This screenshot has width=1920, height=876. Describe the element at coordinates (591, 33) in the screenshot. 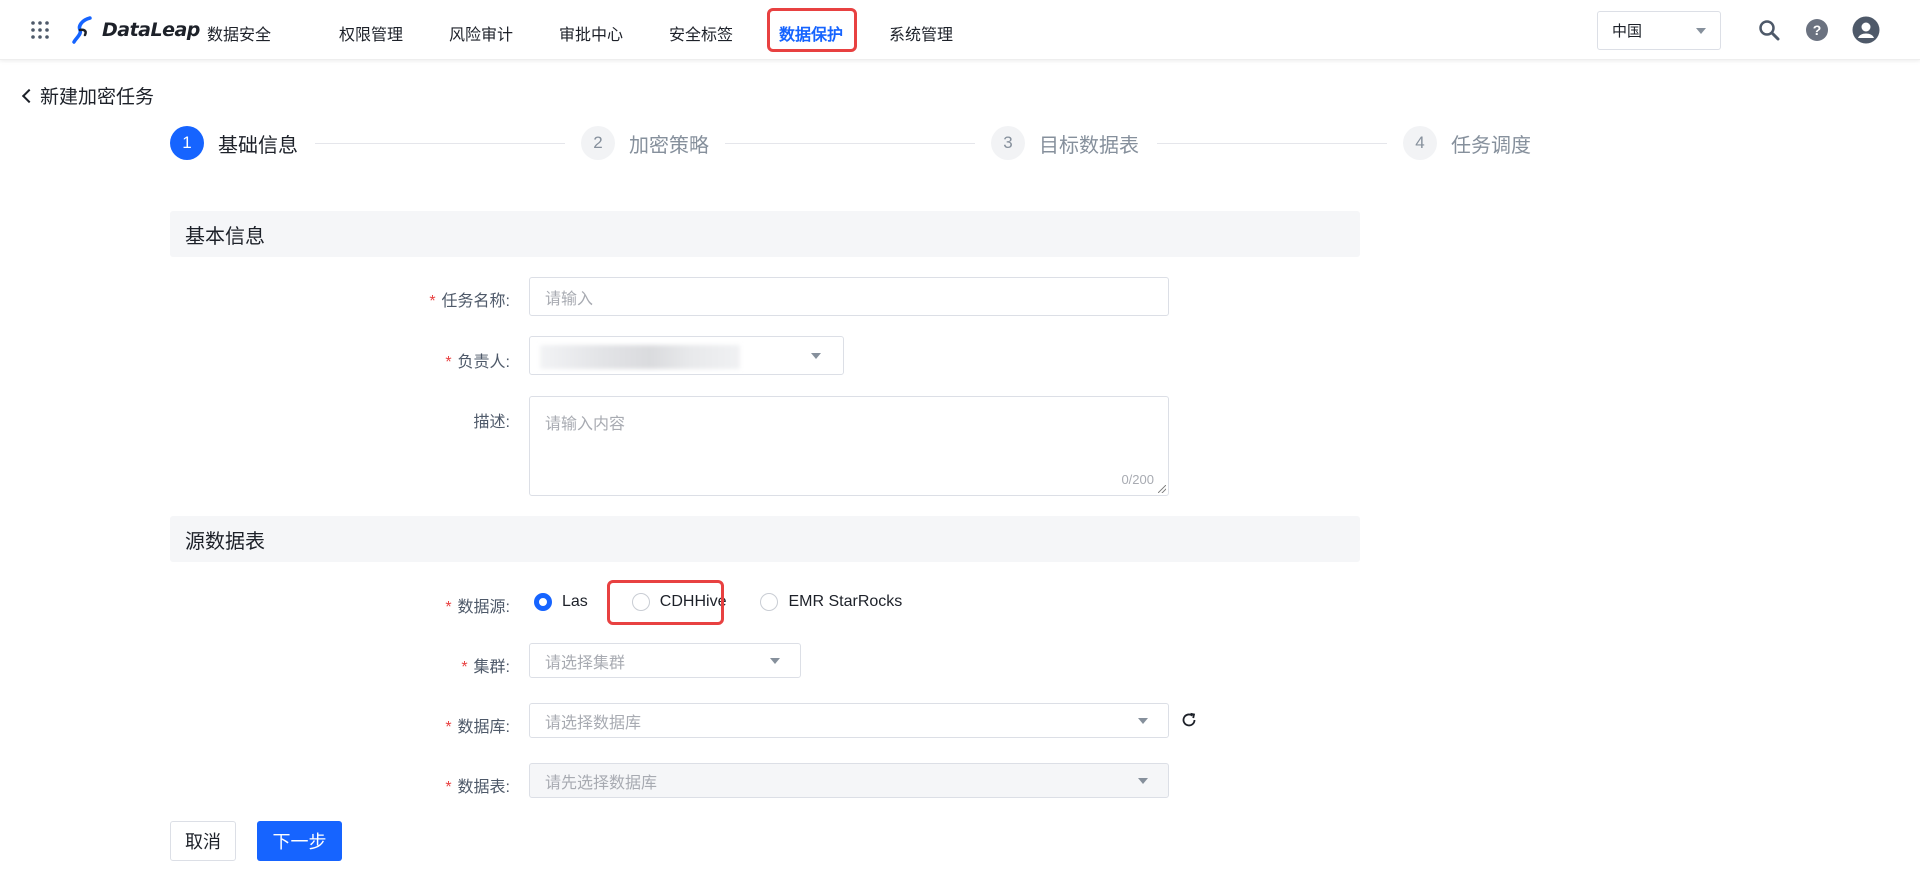

I see `nav-item-approval: 审批中心` at that location.